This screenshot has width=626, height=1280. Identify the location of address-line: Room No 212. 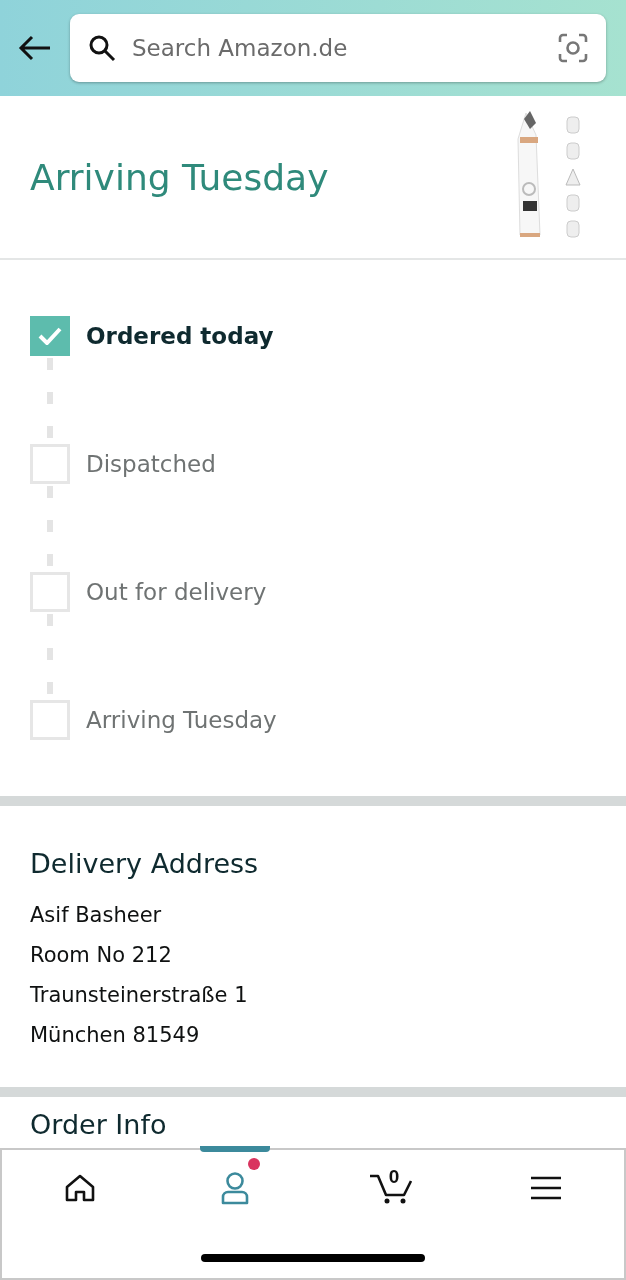
(101, 955).